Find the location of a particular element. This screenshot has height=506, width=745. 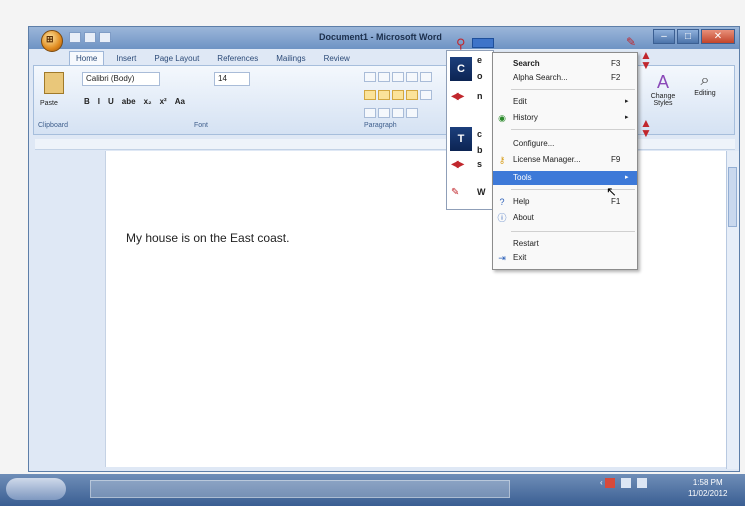

vertical-scrollbar is located at coordinates (732, 310).